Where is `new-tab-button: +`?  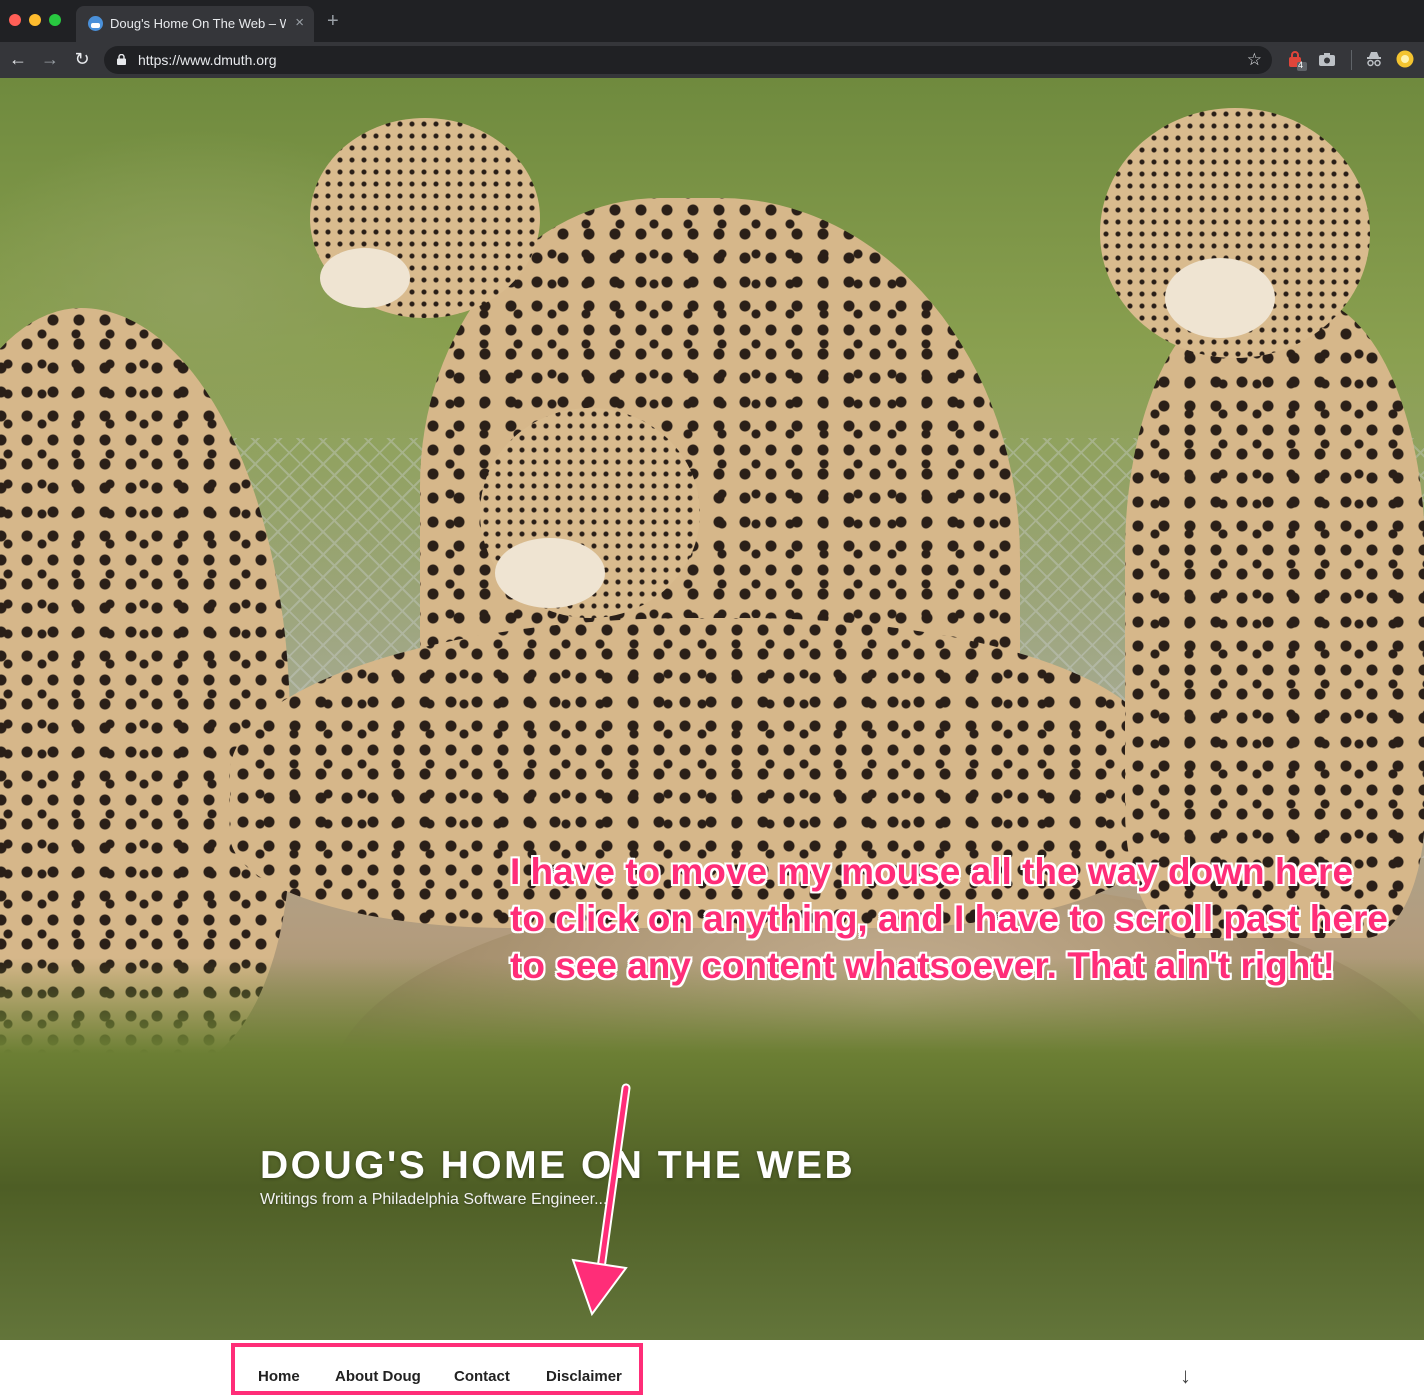
new-tab-button: + is located at coordinates (333, 21).